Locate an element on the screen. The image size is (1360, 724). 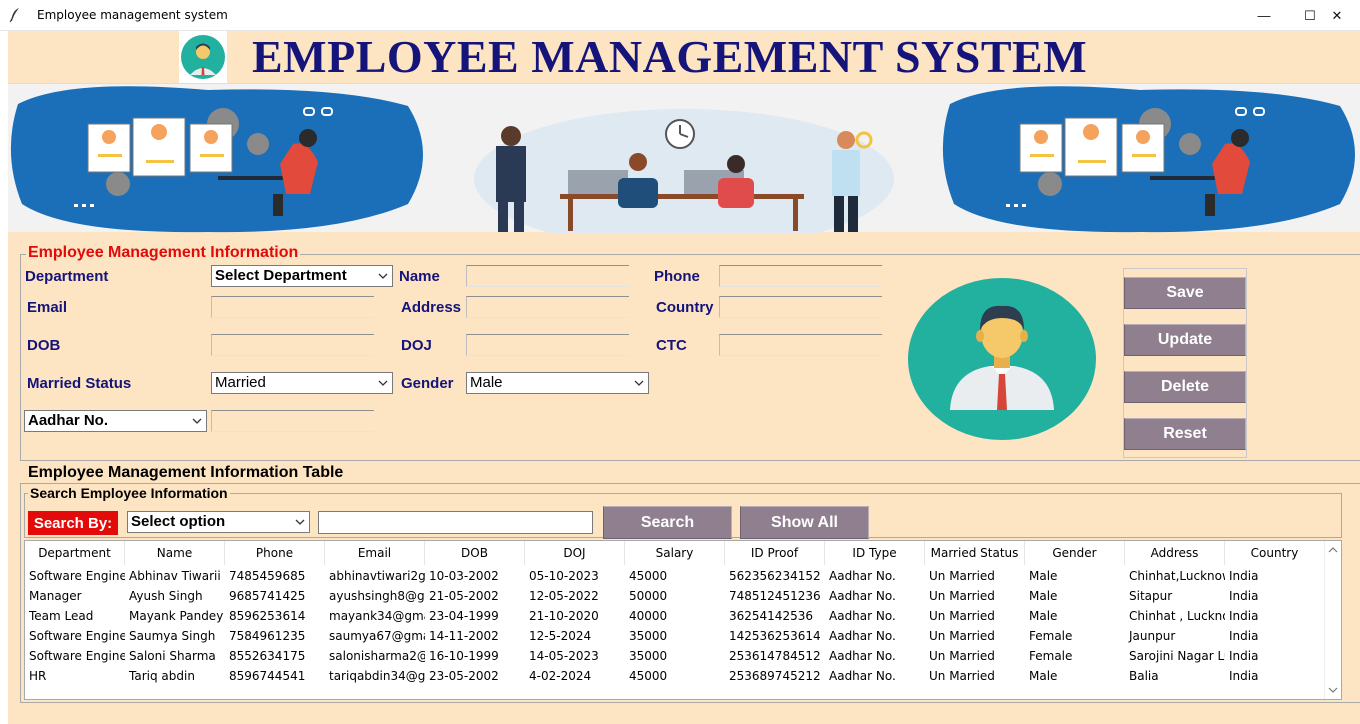
table-cell: saumya67@gmai is located at coordinates (377, 636).